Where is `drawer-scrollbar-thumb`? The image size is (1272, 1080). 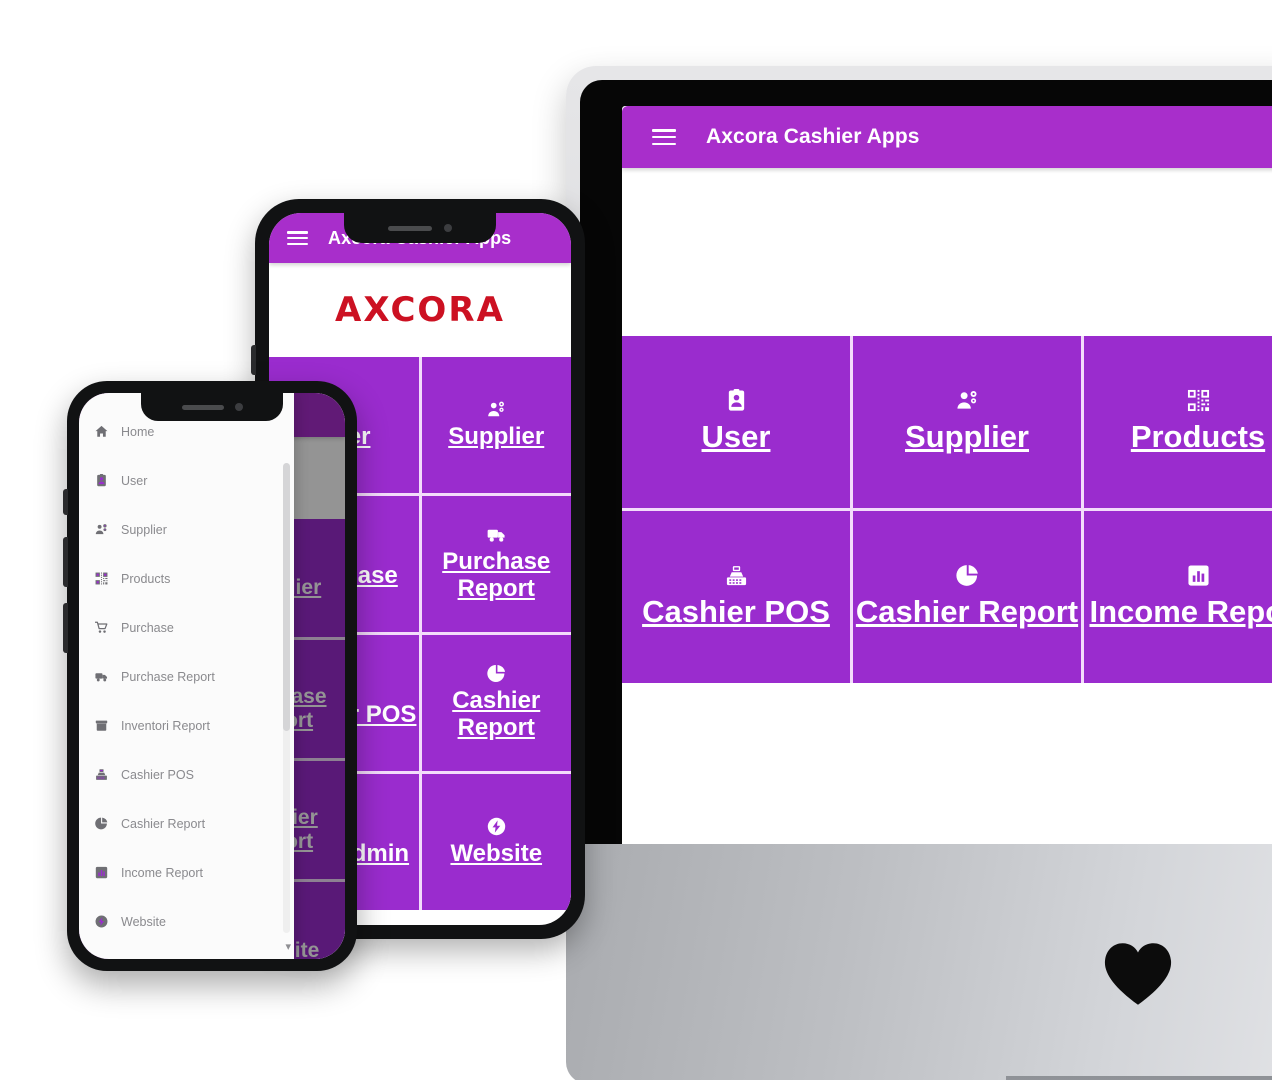
drawer-scrollbar-thumb is located at coordinates (286, 597).